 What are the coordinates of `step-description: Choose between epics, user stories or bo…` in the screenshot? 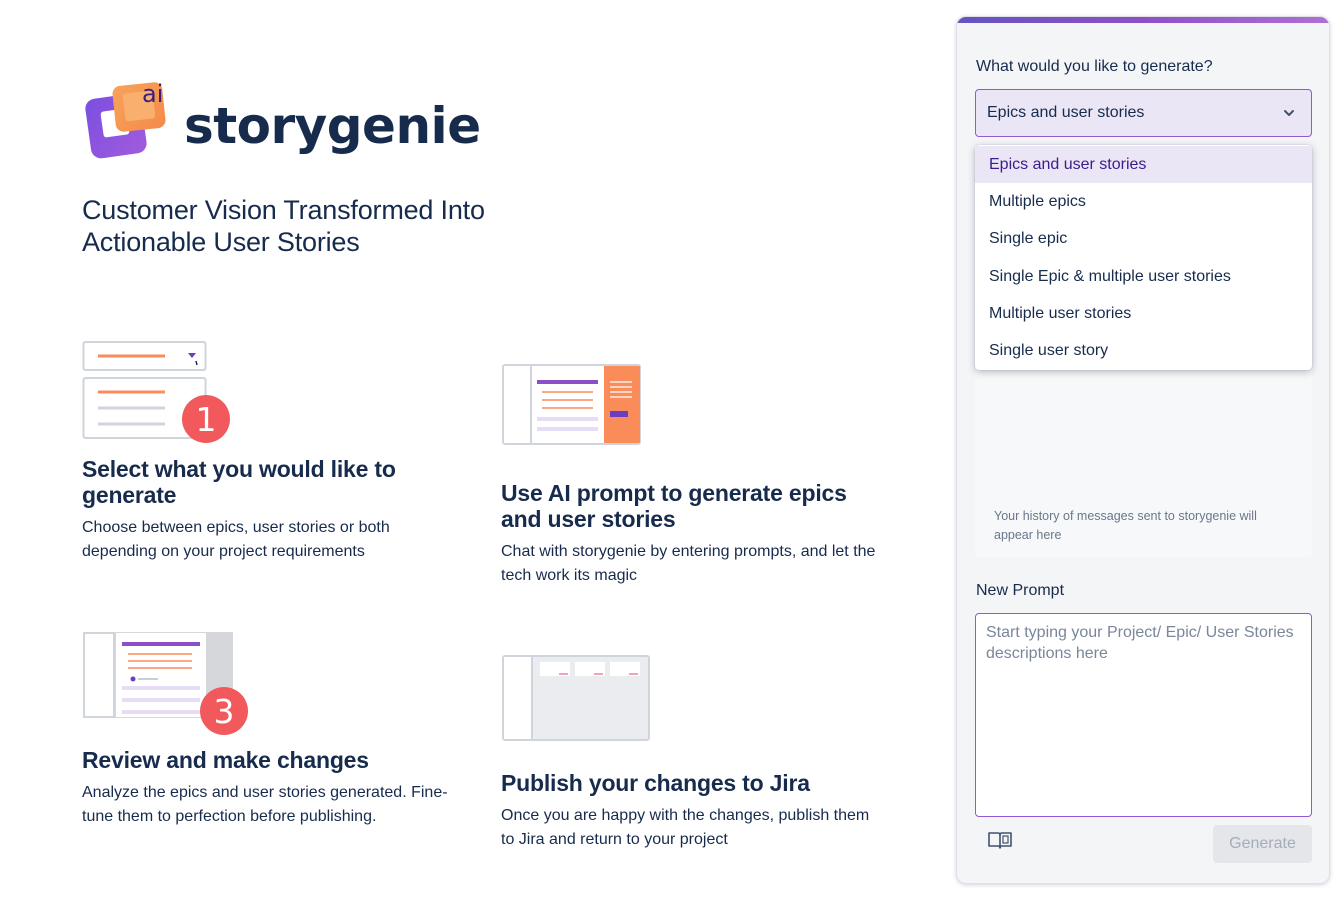 It's located at (236, 539).